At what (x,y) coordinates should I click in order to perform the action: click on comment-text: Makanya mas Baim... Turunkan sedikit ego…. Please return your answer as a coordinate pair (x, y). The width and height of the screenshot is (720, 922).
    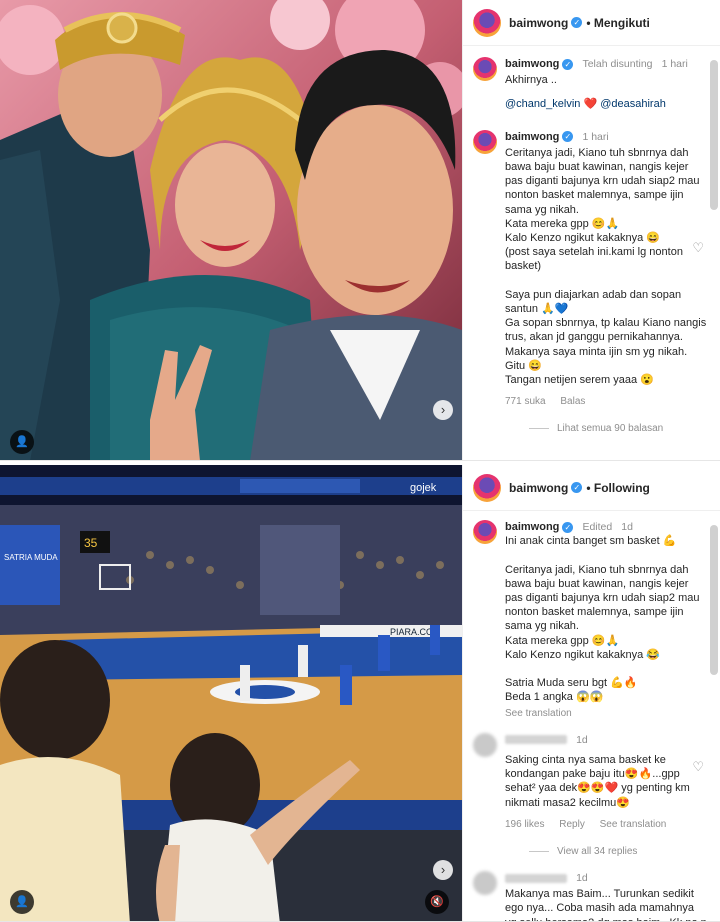
    Looking at the image, I should click on (606, 904).